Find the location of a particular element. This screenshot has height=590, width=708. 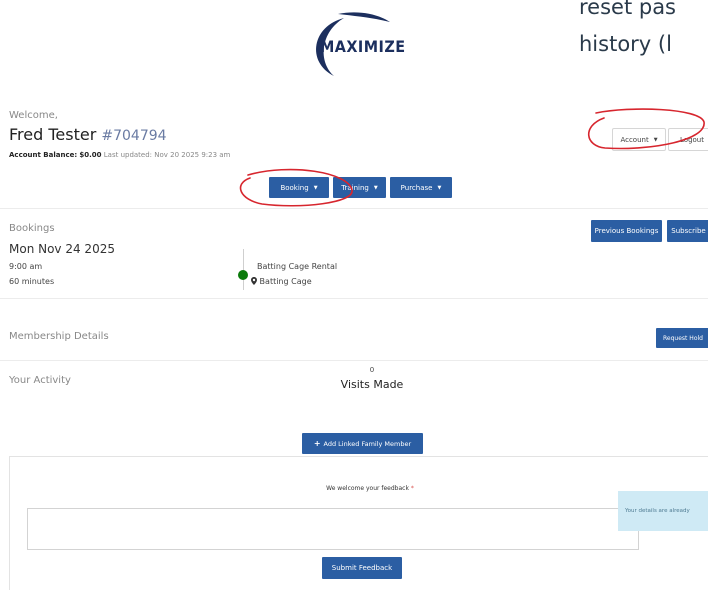

purchase-menu-button: Purchase ▼ is located at coordinates (421, 187).